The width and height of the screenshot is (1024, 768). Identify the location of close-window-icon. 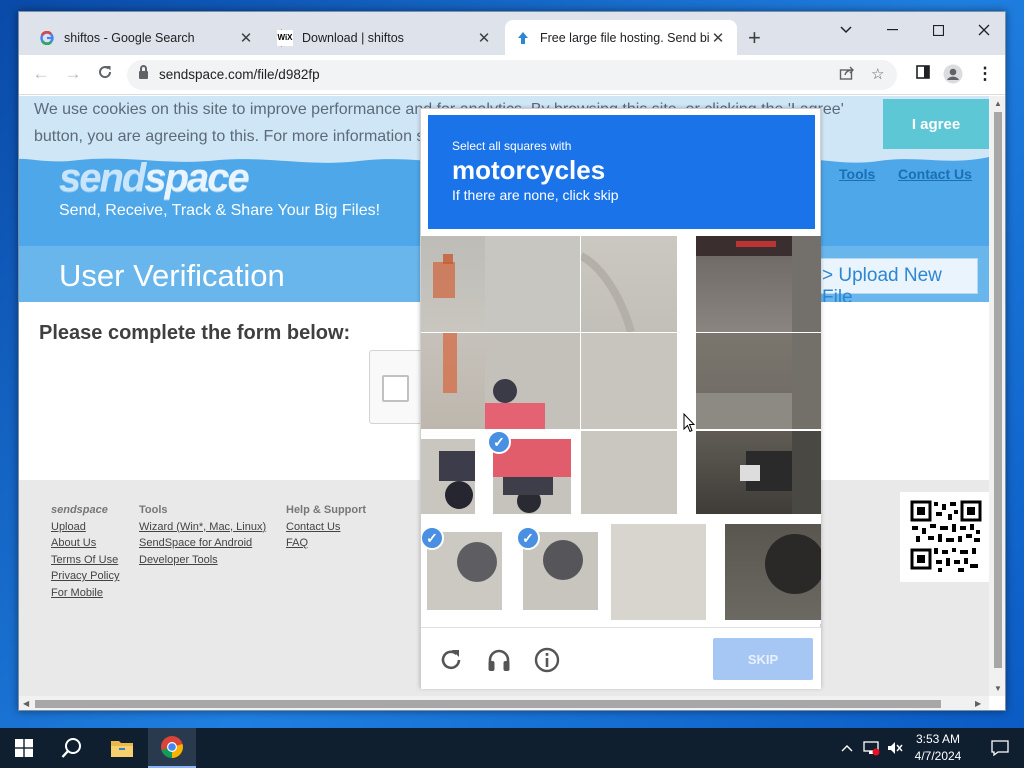
(983, 30).